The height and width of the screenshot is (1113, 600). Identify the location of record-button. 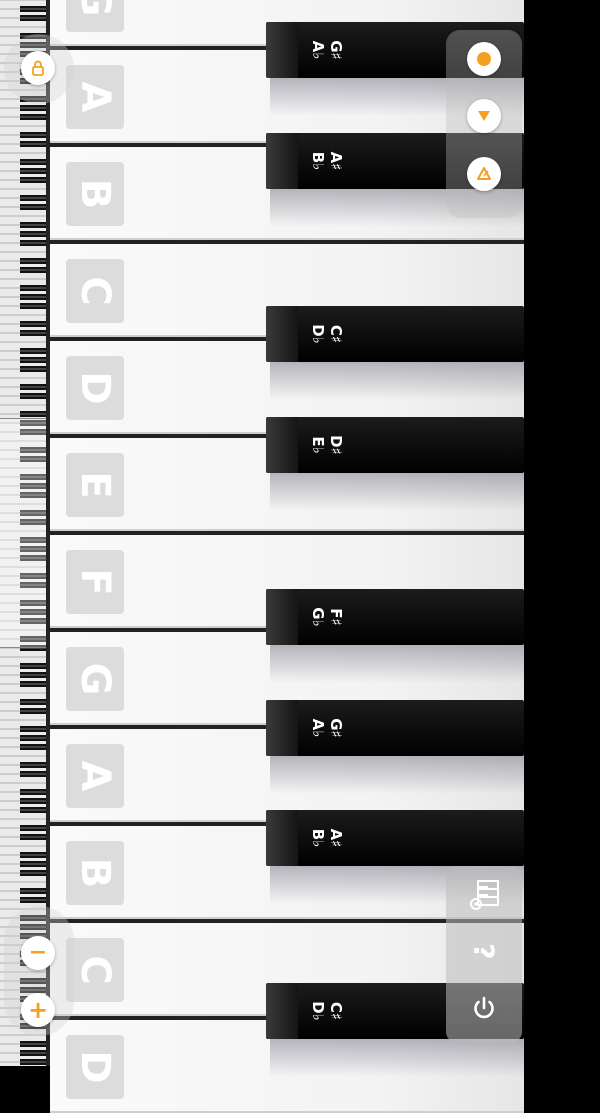
(484, 59).